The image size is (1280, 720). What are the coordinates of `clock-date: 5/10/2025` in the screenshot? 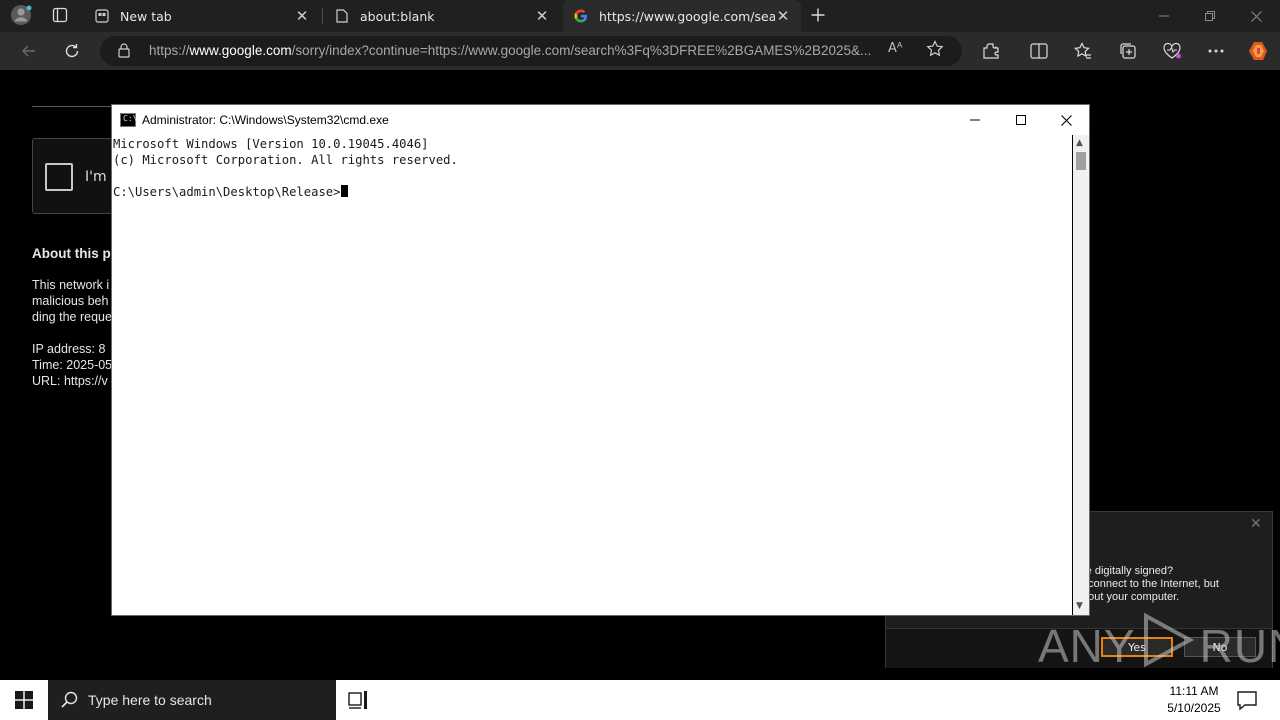 It's located at (1194, 708).